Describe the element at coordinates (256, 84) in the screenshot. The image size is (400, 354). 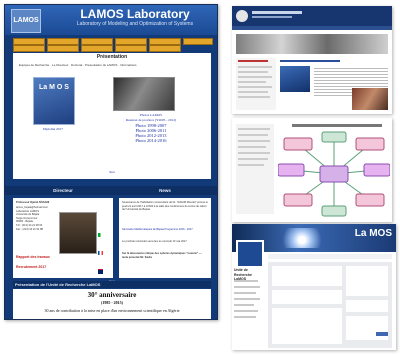
I see `shot1-sidebar` at that location.